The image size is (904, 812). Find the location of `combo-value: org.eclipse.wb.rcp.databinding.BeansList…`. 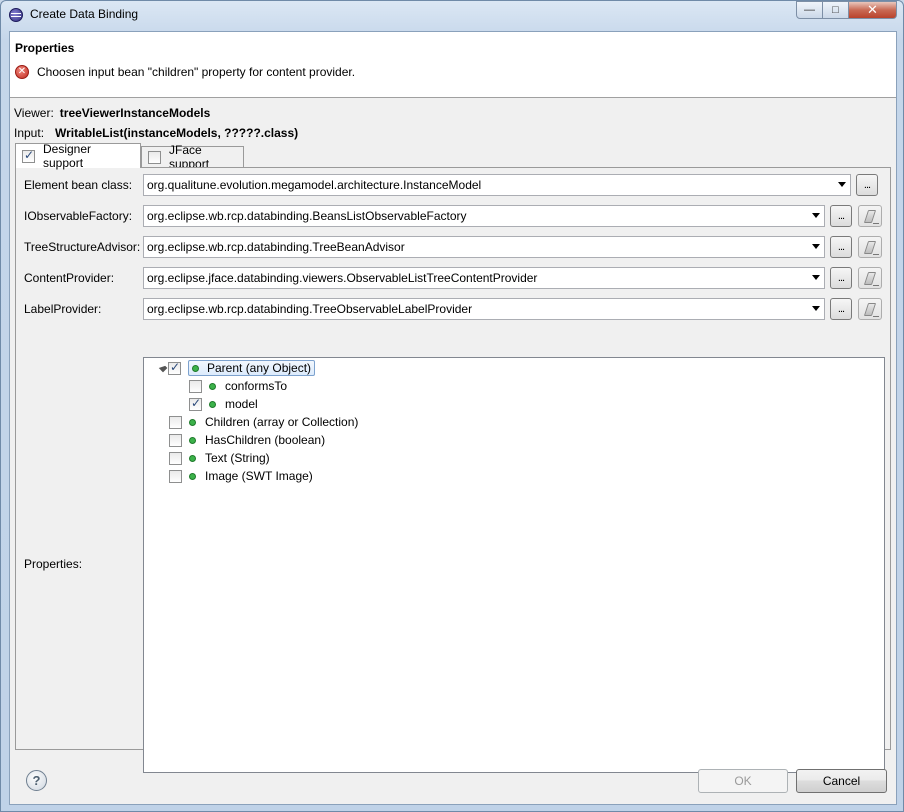

combo-value: org.eclipse.wb.rcp.databinding.BeansList… is located at coordinates (307, 216).